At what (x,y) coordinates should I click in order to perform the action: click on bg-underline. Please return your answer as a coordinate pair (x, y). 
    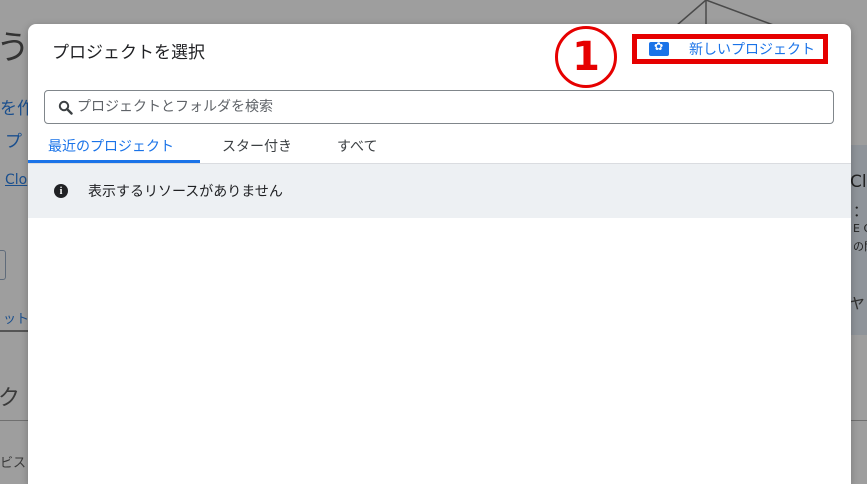
    Looking at the image, I should click on (14, 331).